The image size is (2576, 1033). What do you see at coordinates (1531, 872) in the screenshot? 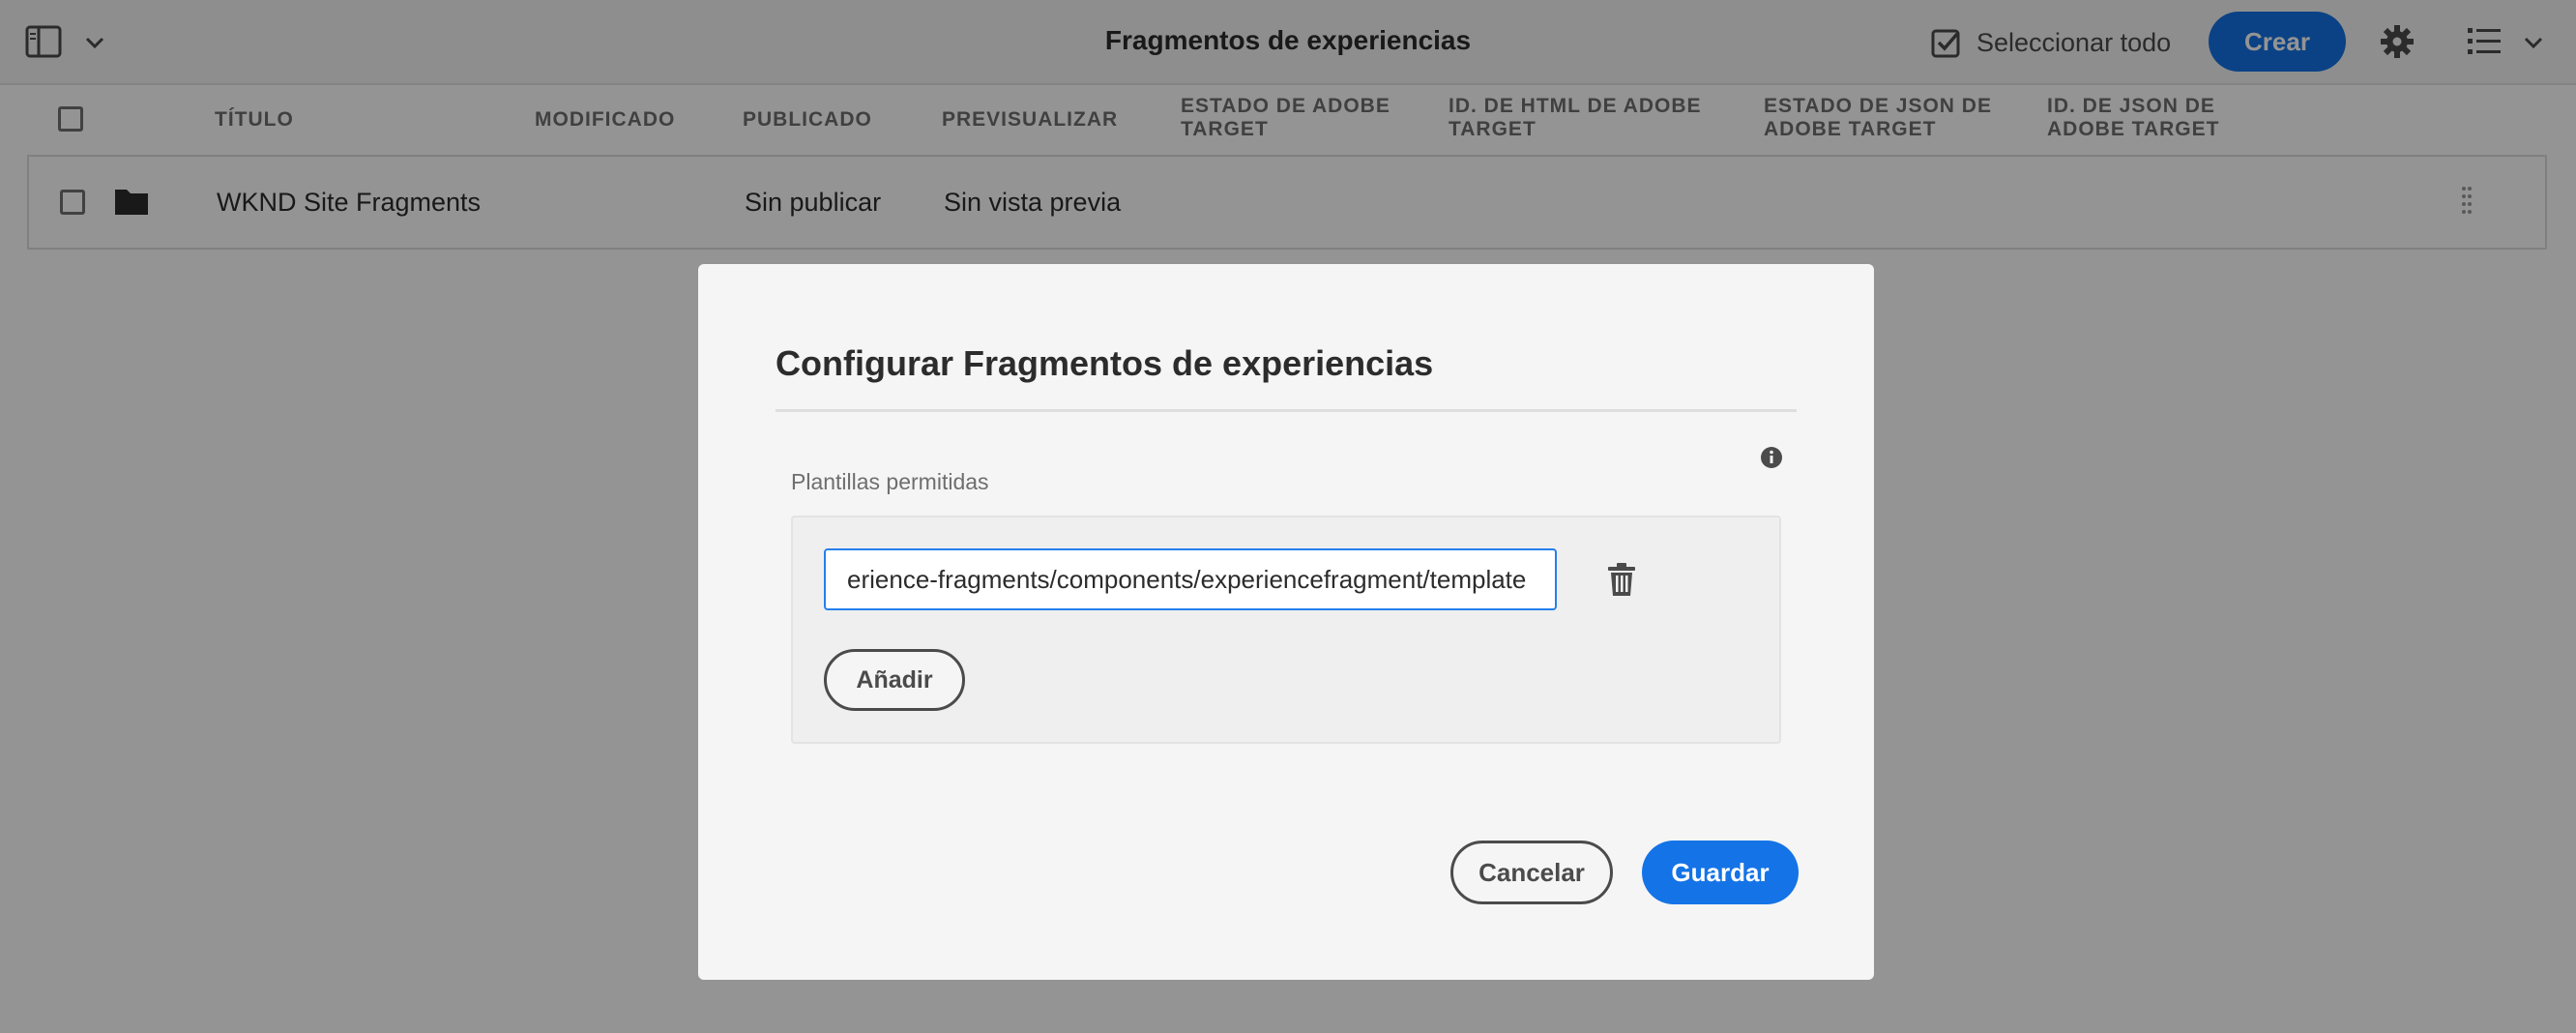
I see `cancel-button: Cancelar` at bounding box center [1531, 872].